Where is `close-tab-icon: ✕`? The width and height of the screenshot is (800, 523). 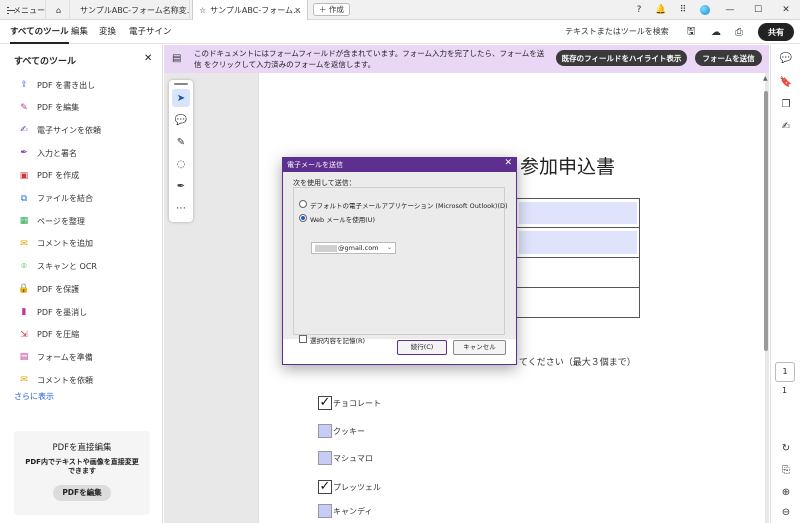
close-tab-icon: ✕ is located at coordinates (297, 10).